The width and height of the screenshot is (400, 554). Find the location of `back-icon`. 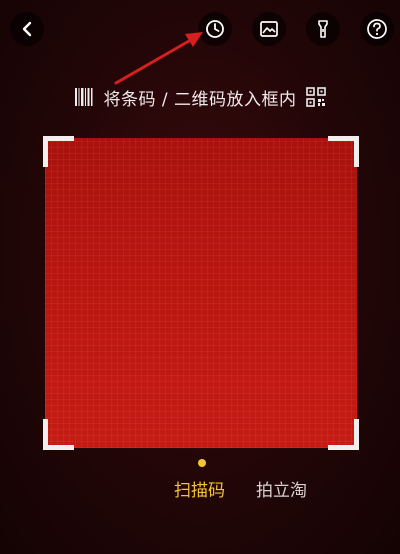

back-icon is located at coordinates (27, 29).